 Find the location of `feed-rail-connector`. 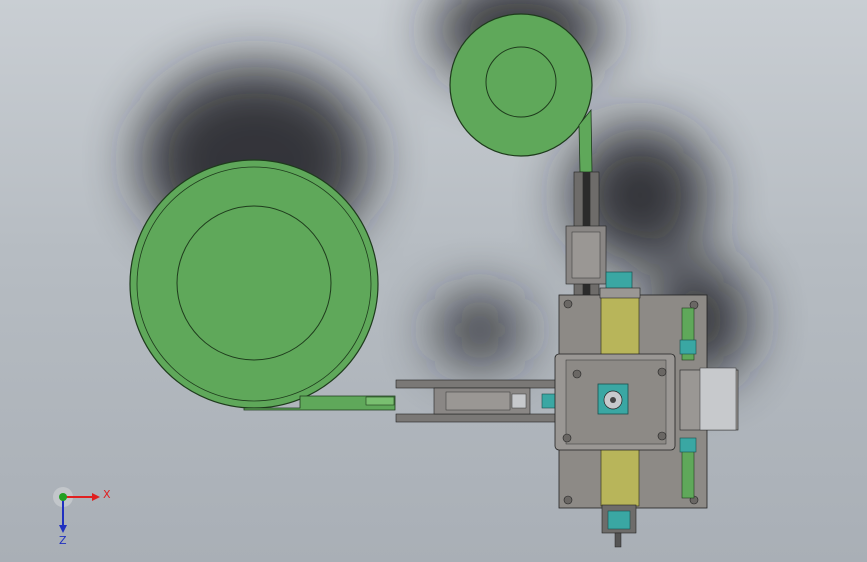

feed-rail-connector is located at coordinates (519, 401).